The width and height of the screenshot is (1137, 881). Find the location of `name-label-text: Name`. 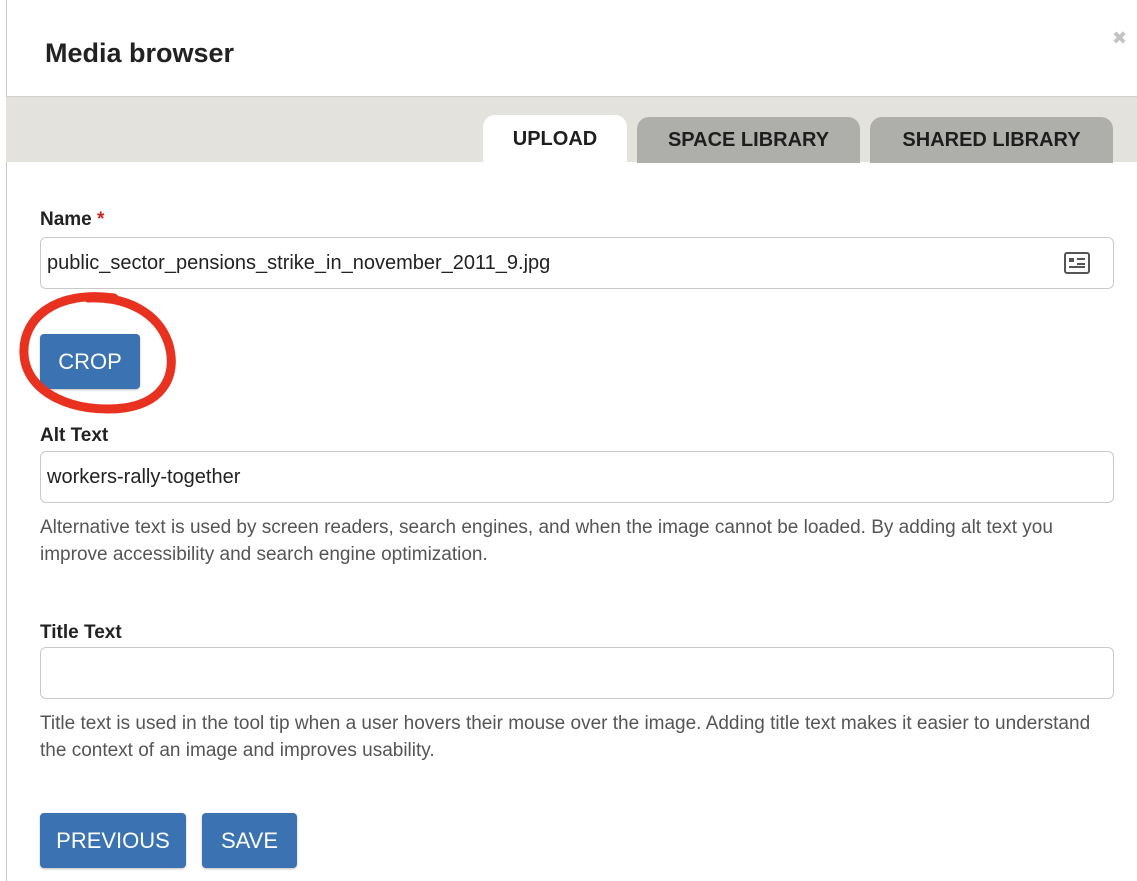

name-label-text: Name is located at coordinates (66, 219).